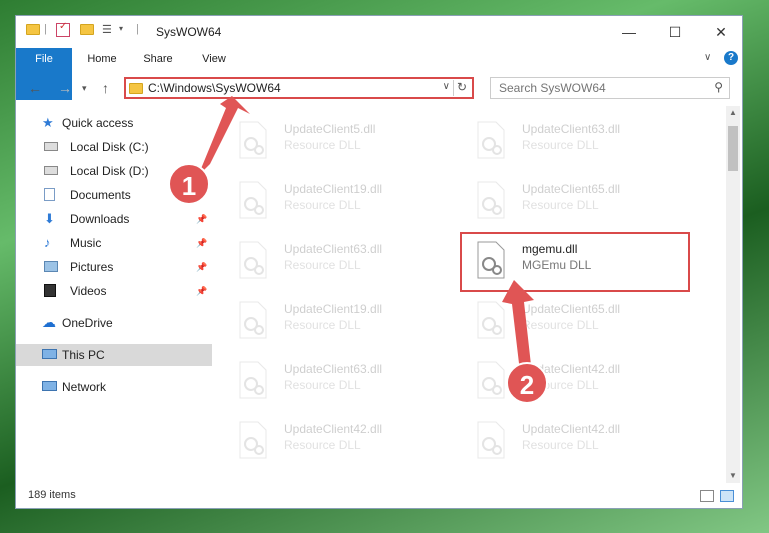 The image size is (769, 533). What do you see at coordinates (224, 136) in the screenshot?
I see `arrow-one` at bounding box center [224, 136].